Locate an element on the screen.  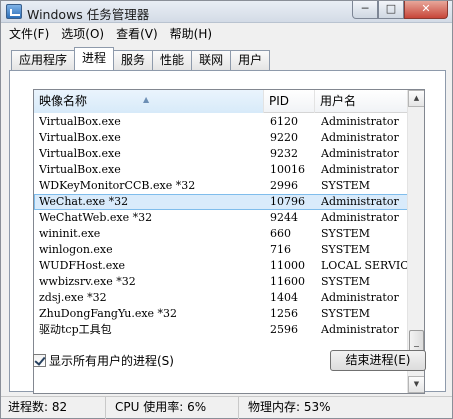
vertical-scrollbar: ▲ ▼ is located at coordinates (415, 241).